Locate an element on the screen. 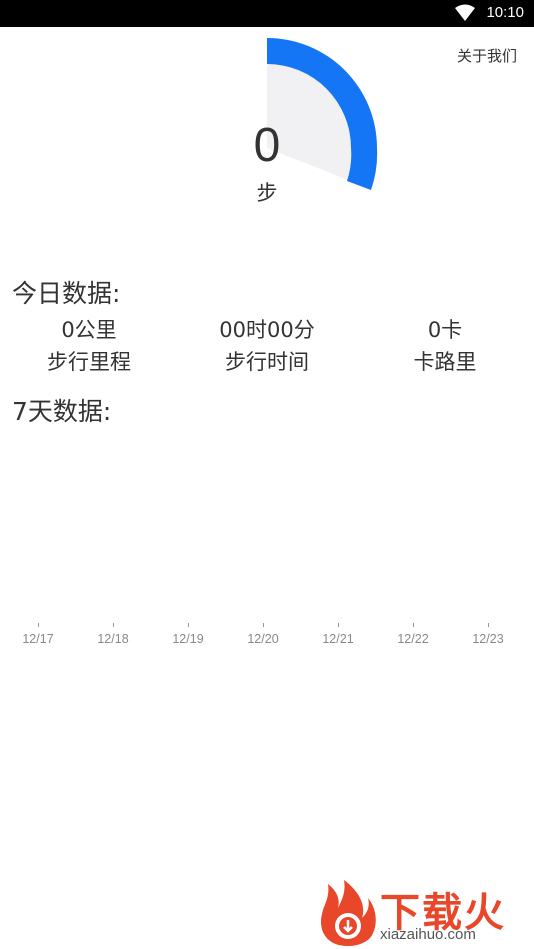 Image resolution: width=534 pixels, height=949 pixels. stat-calories: 0卡 卡路里 is located at coordinates (445, 346).